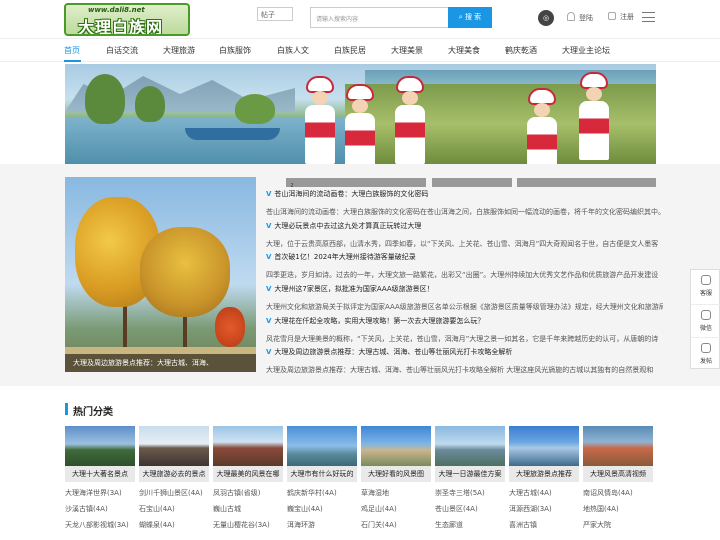  What do you see at coordinates (546, 18) in the screenshot?
I see `badge-icon: ◎` at bounding box center [546, 18].